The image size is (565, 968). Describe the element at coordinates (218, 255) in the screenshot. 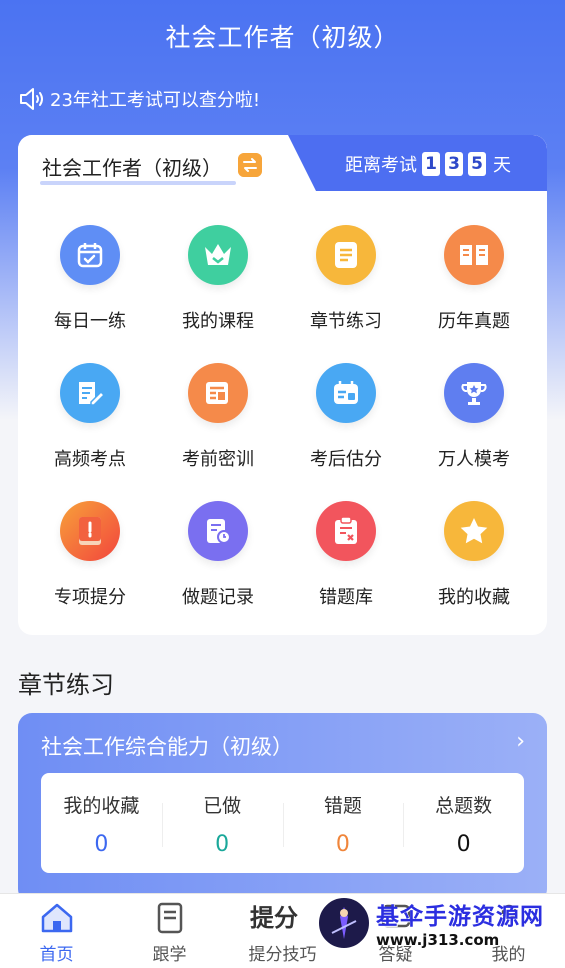

I see `crown-icon` at that location.